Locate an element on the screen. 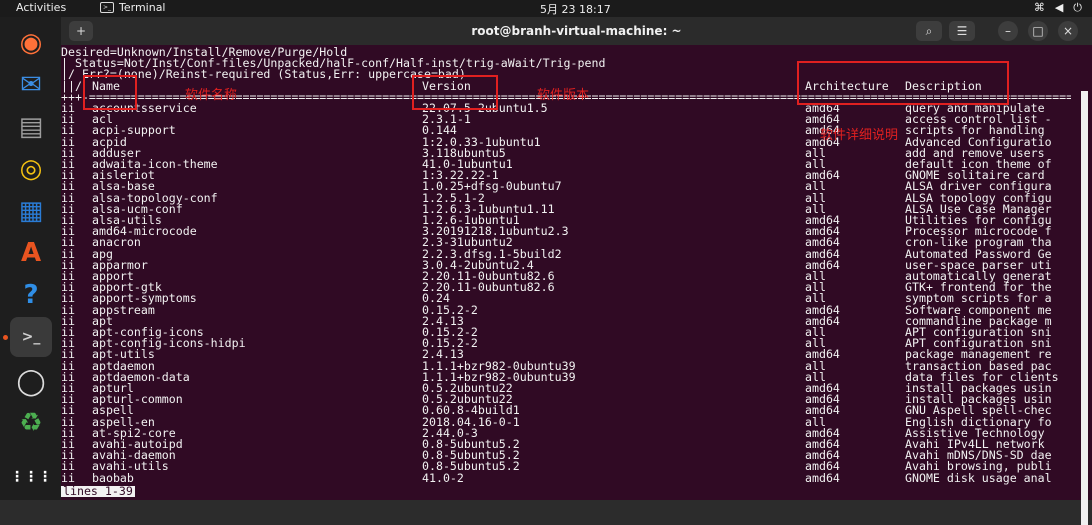  firefox-icon: ◉ is located at coordinates (31, 43).